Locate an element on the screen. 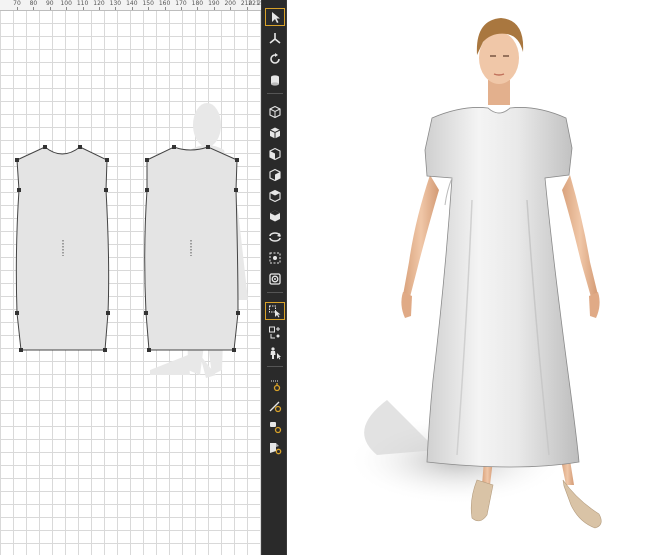 The image size is (669, 555). select-garment-icon is located at coordinates (275, 311).